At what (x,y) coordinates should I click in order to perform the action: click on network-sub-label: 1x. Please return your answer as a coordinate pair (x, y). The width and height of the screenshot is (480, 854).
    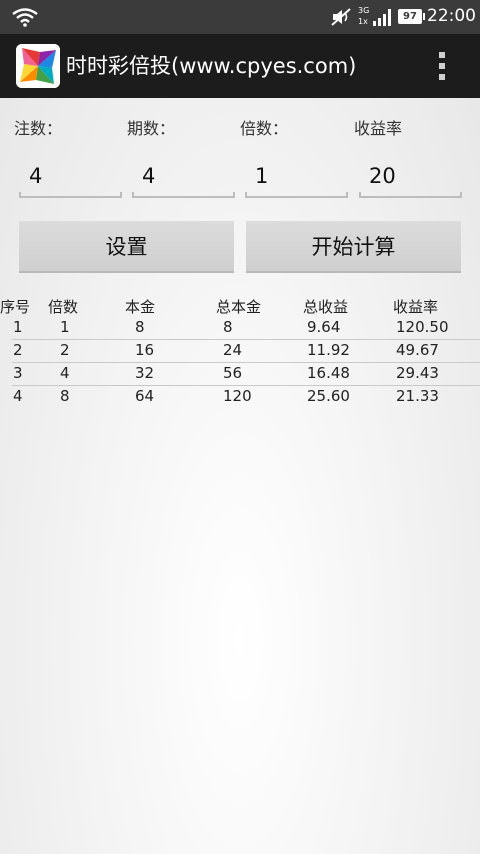
    Looking at the image, I should click on (363, 21).